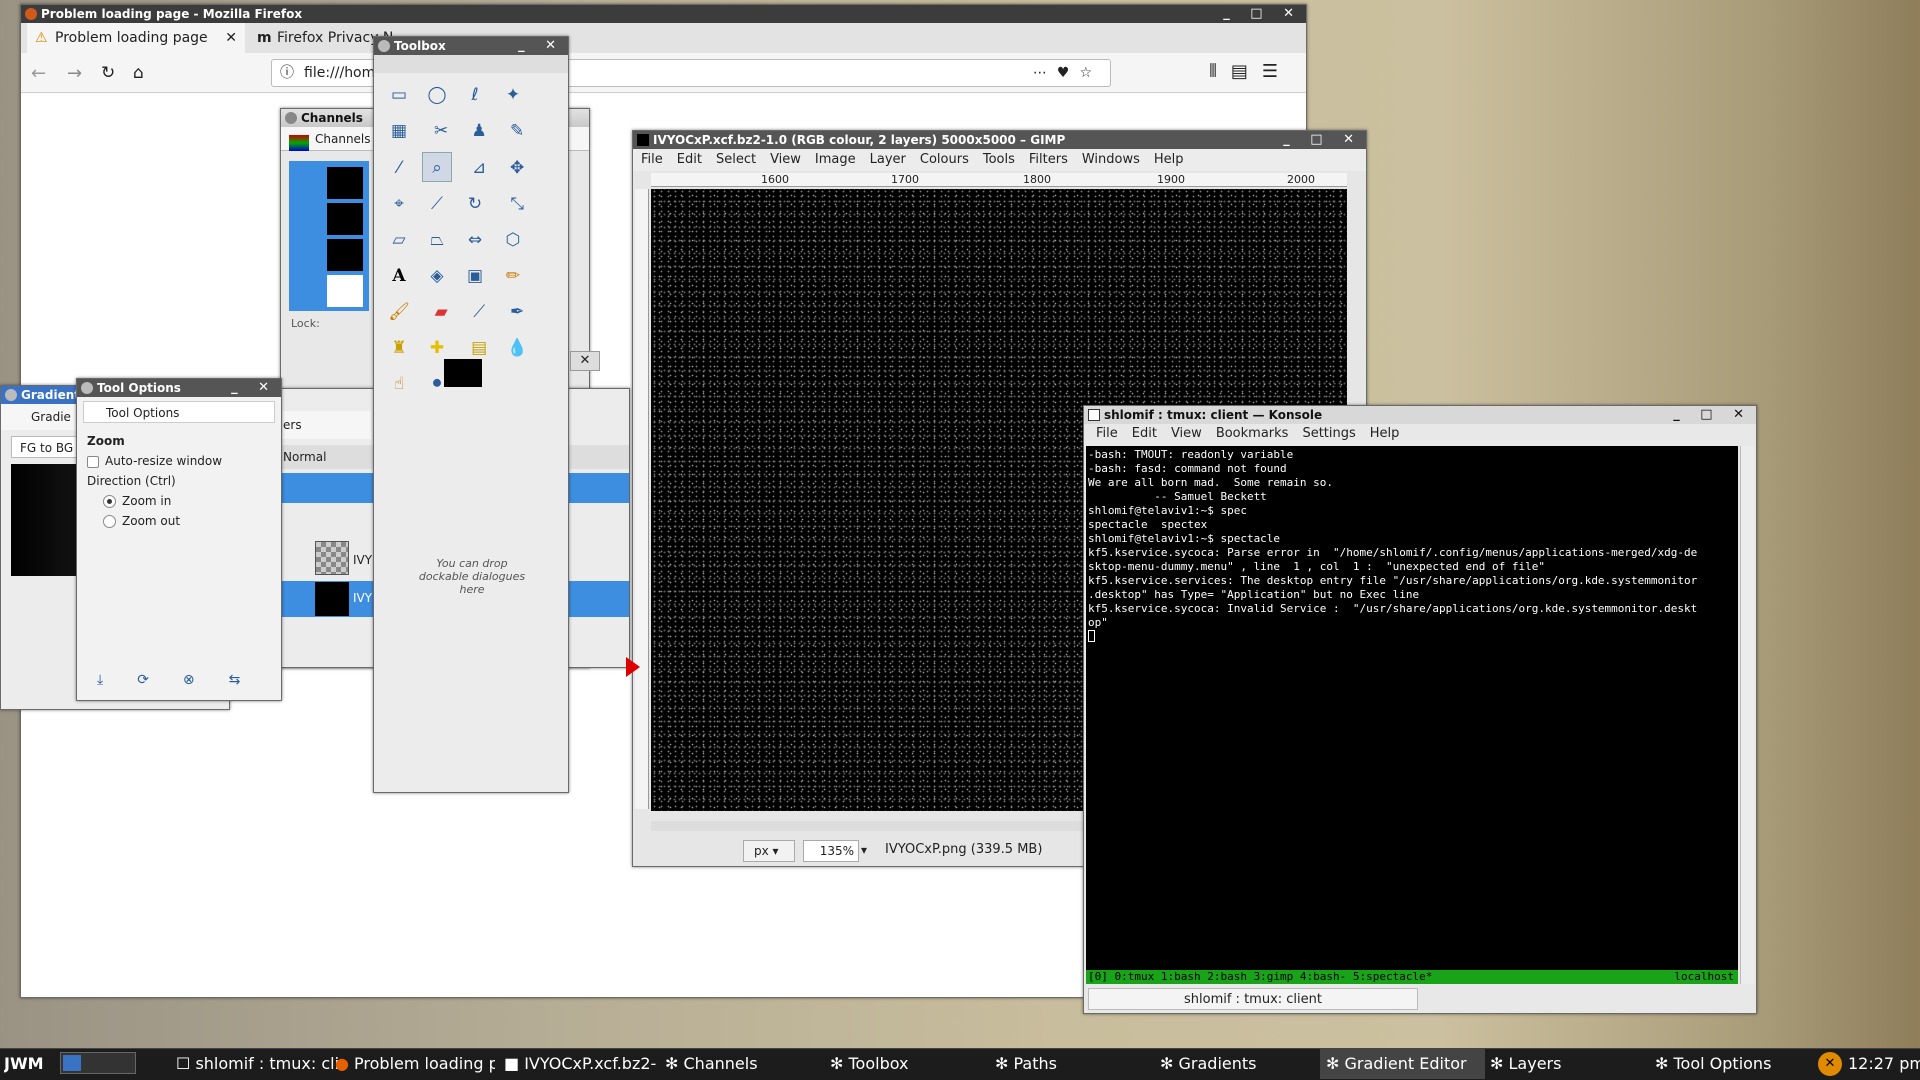 This screenshot has height=1080, width=1920. Describe the element at coordinates (769, 851) in the screenshot. I see `unit-select: px ▾` at that location.